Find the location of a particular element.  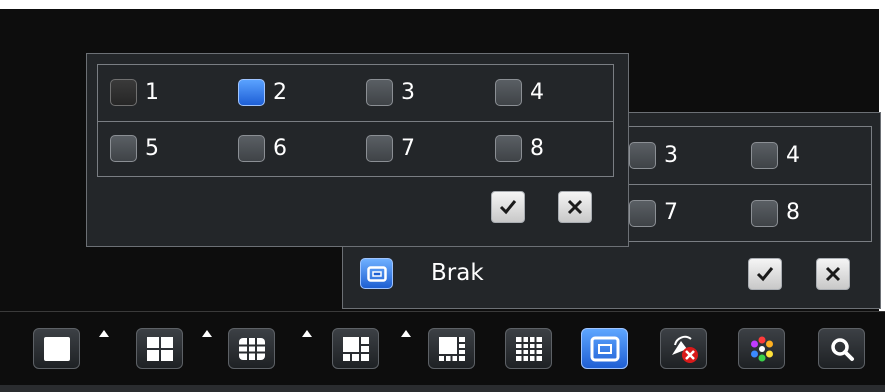

ptz-button is located at coordinates (683, 348).